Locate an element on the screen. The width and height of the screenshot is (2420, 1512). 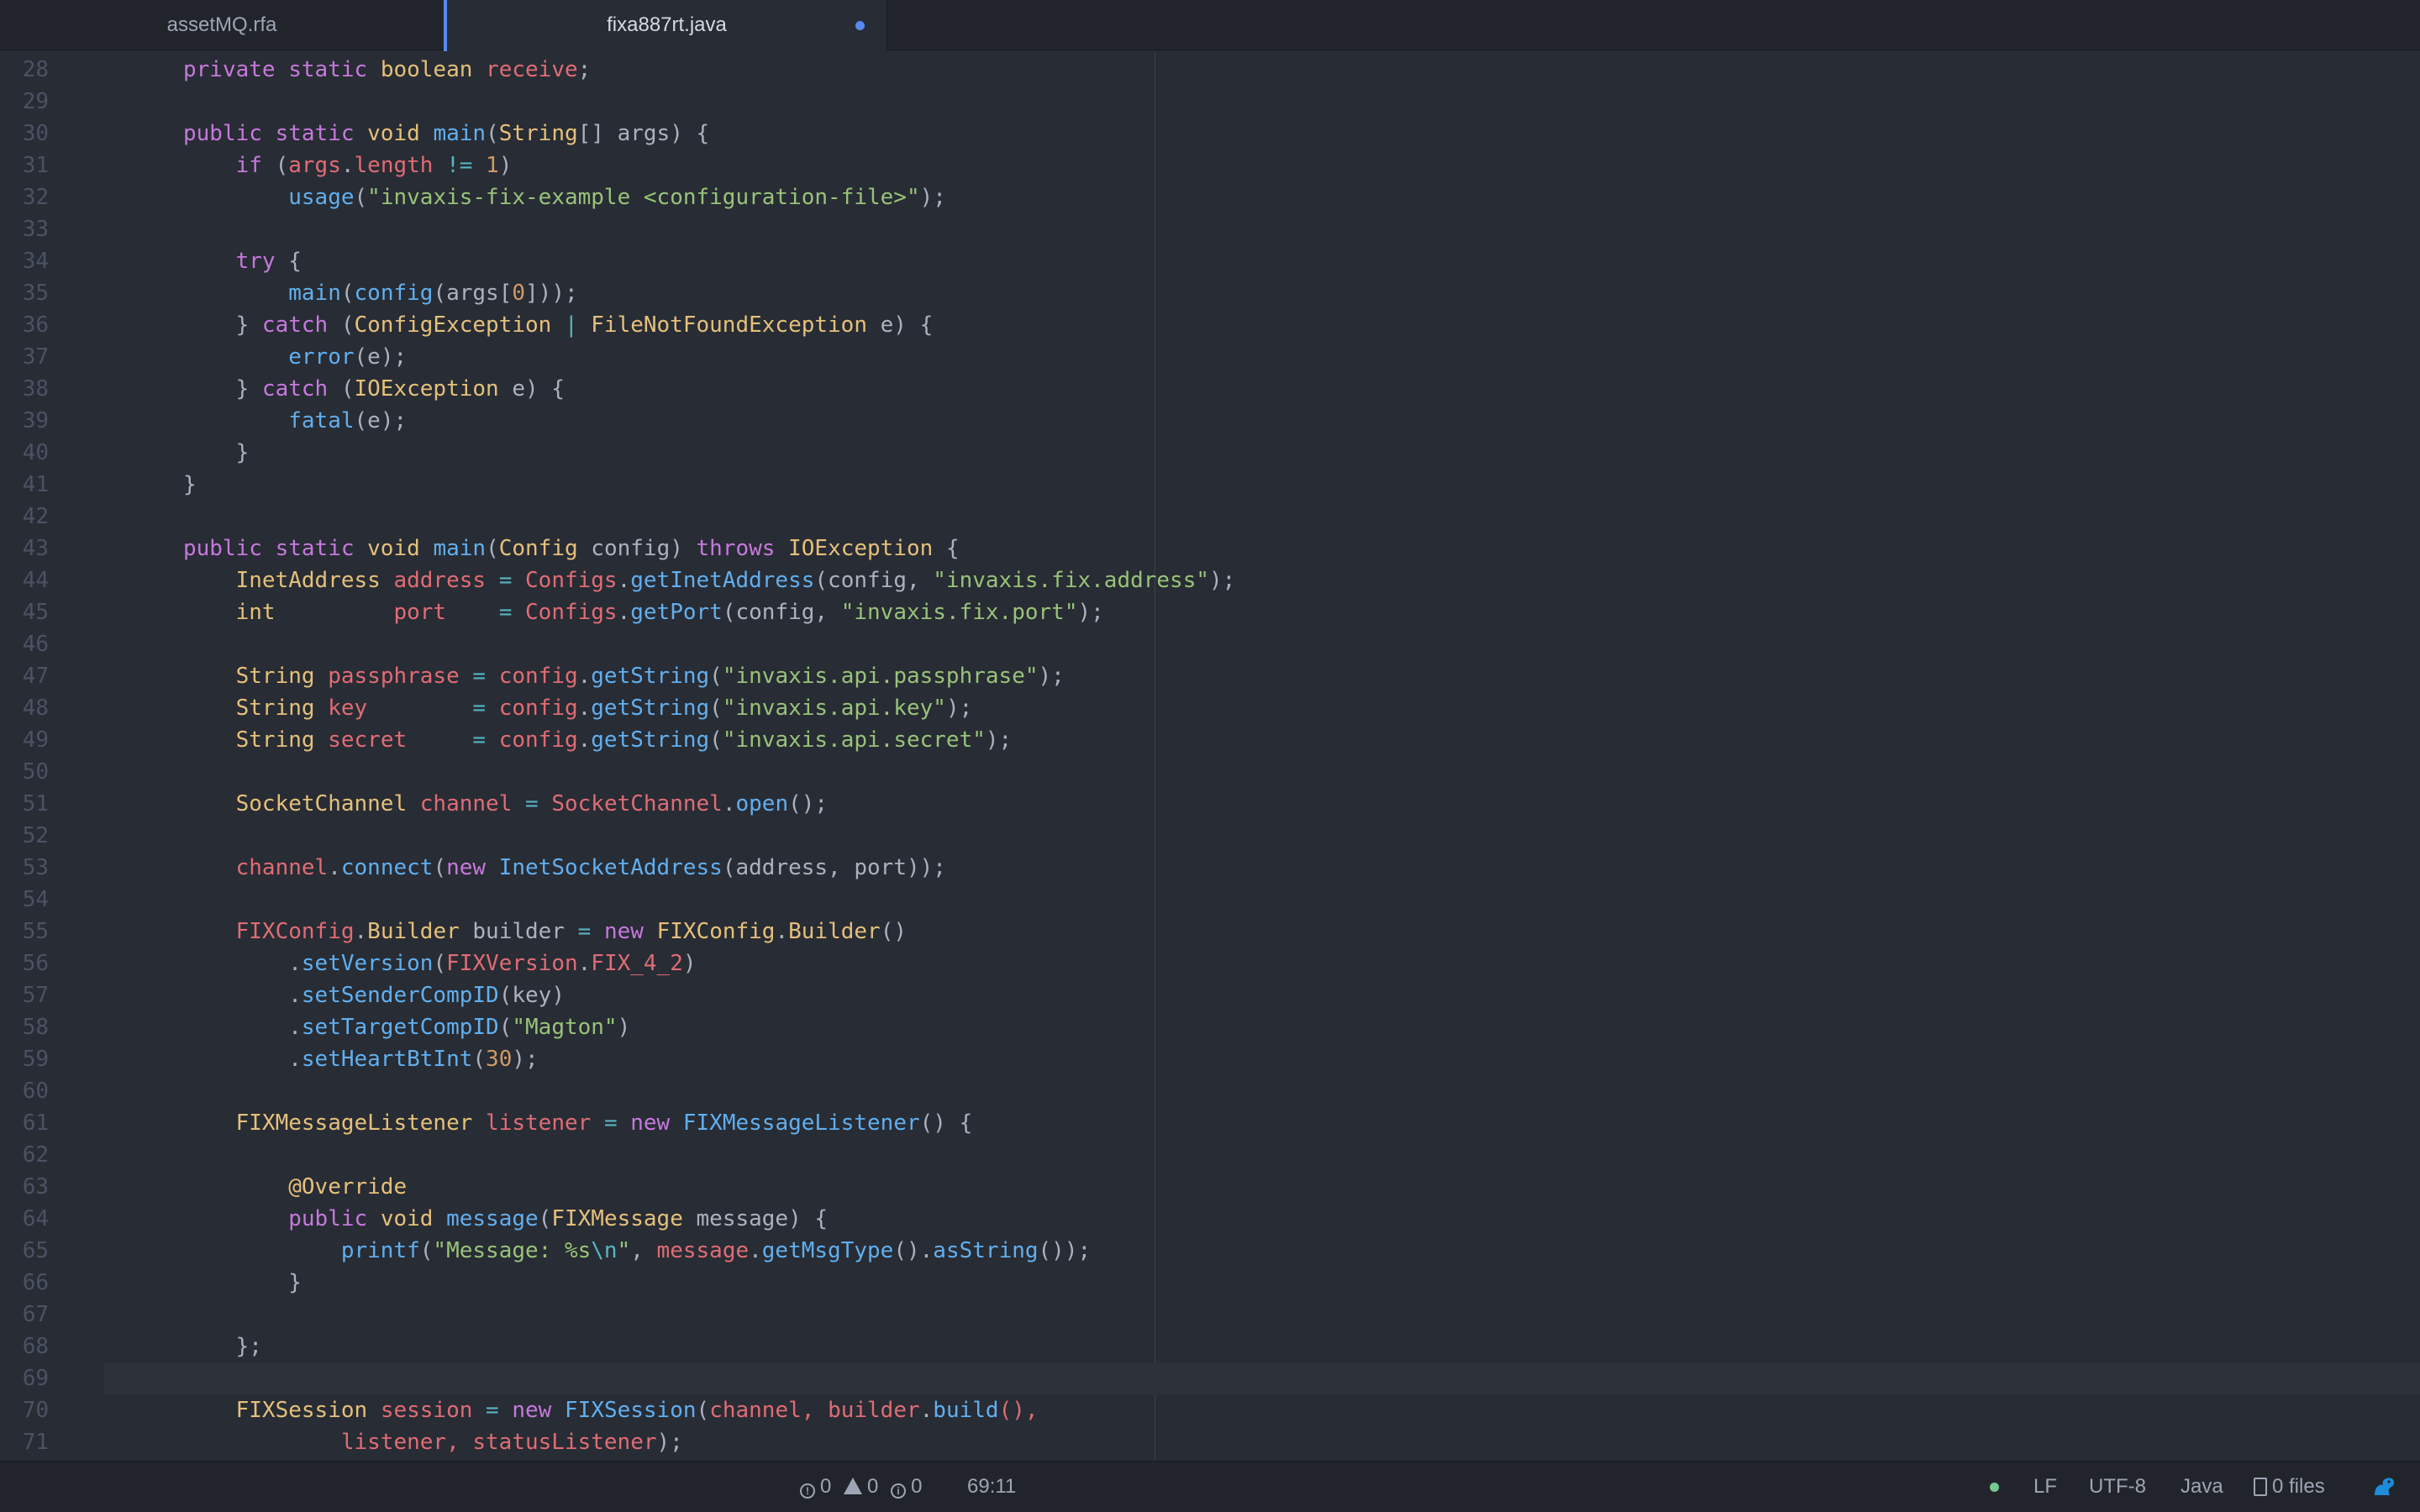
code-line: 62 is located at coordinates (1210, 1155).